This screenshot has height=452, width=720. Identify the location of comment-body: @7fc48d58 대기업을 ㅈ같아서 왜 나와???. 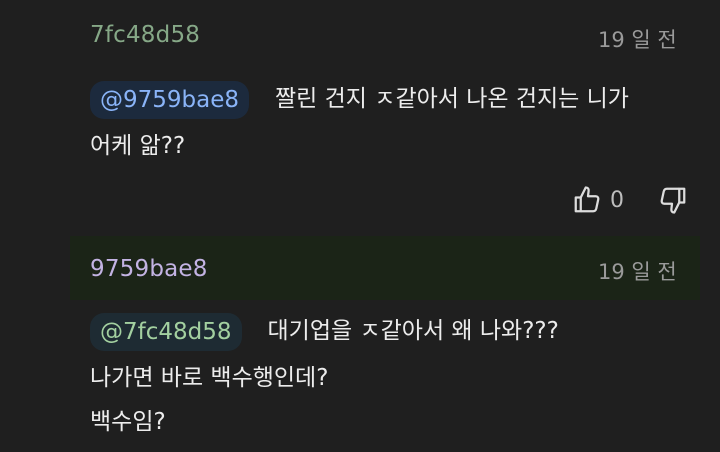
(324, 331).